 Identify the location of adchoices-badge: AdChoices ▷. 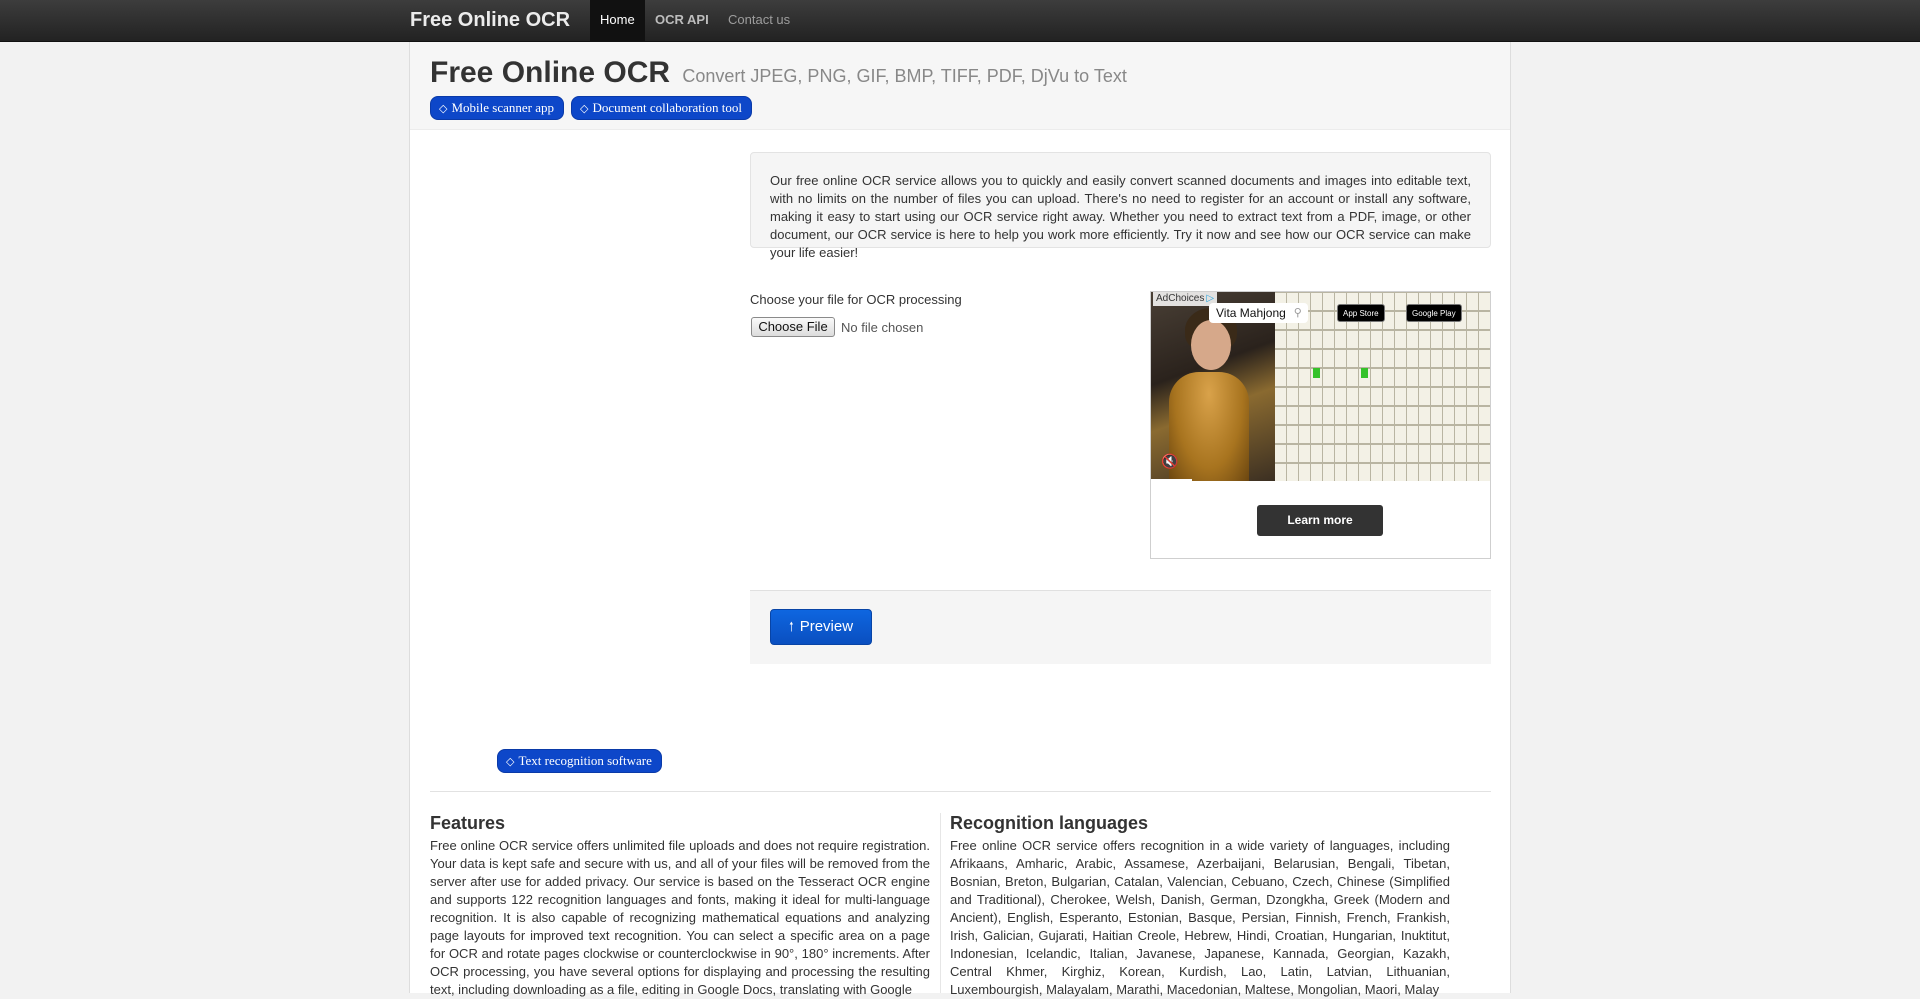
(1185, 299).